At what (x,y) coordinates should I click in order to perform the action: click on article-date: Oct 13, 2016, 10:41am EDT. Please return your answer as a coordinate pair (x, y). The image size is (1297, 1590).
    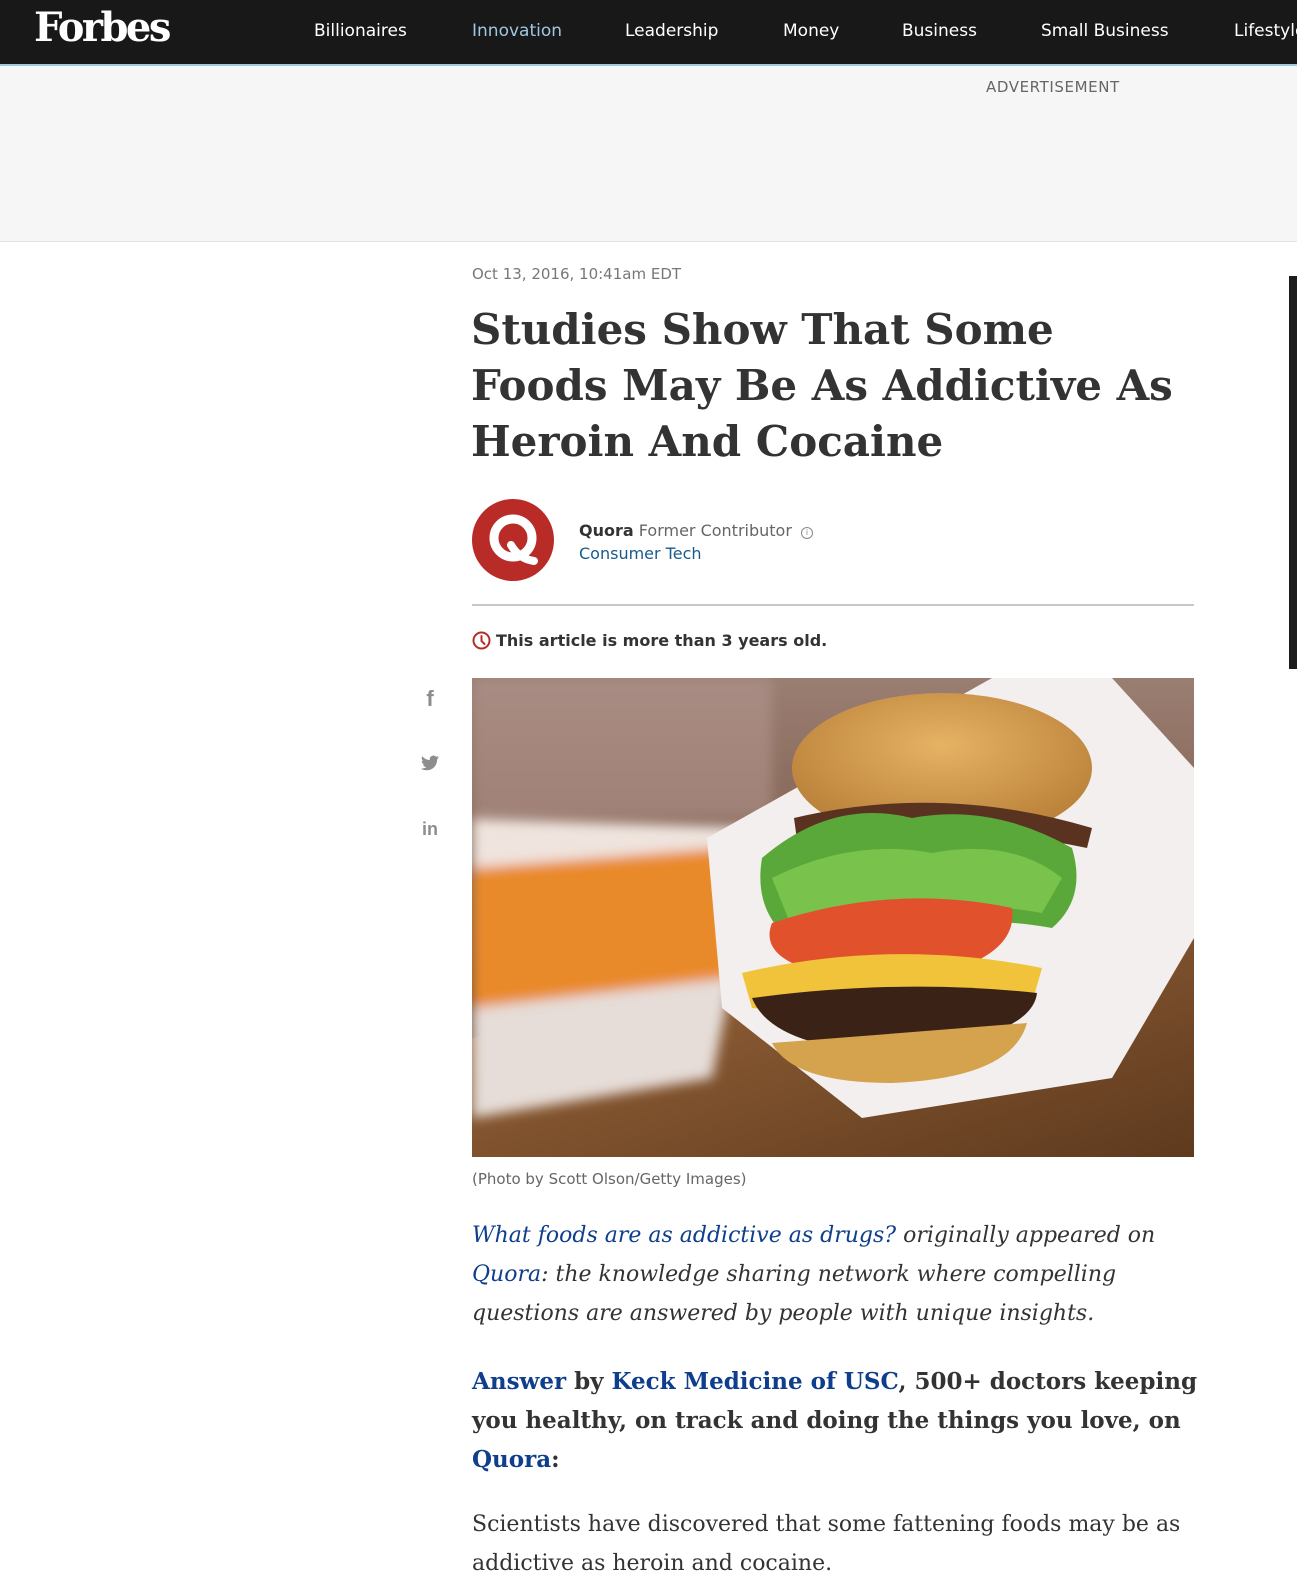
    Looking at the image, I should click on (577, 274).